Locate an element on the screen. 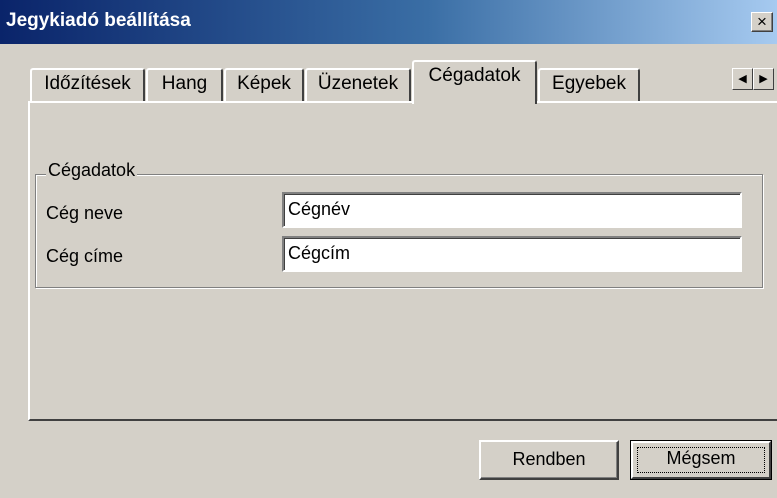  tab-idozitesek: Időzítések is located at coordinates (87, 85).